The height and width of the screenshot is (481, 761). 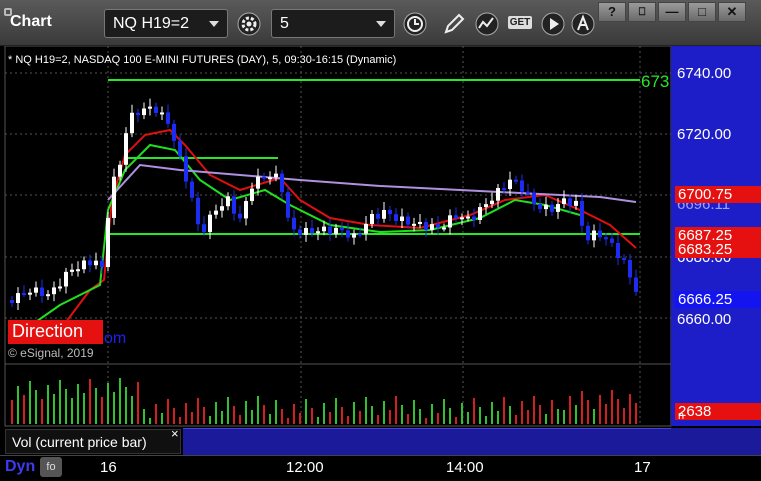 I want to click on alert-icon, so click(x=583, y=24).